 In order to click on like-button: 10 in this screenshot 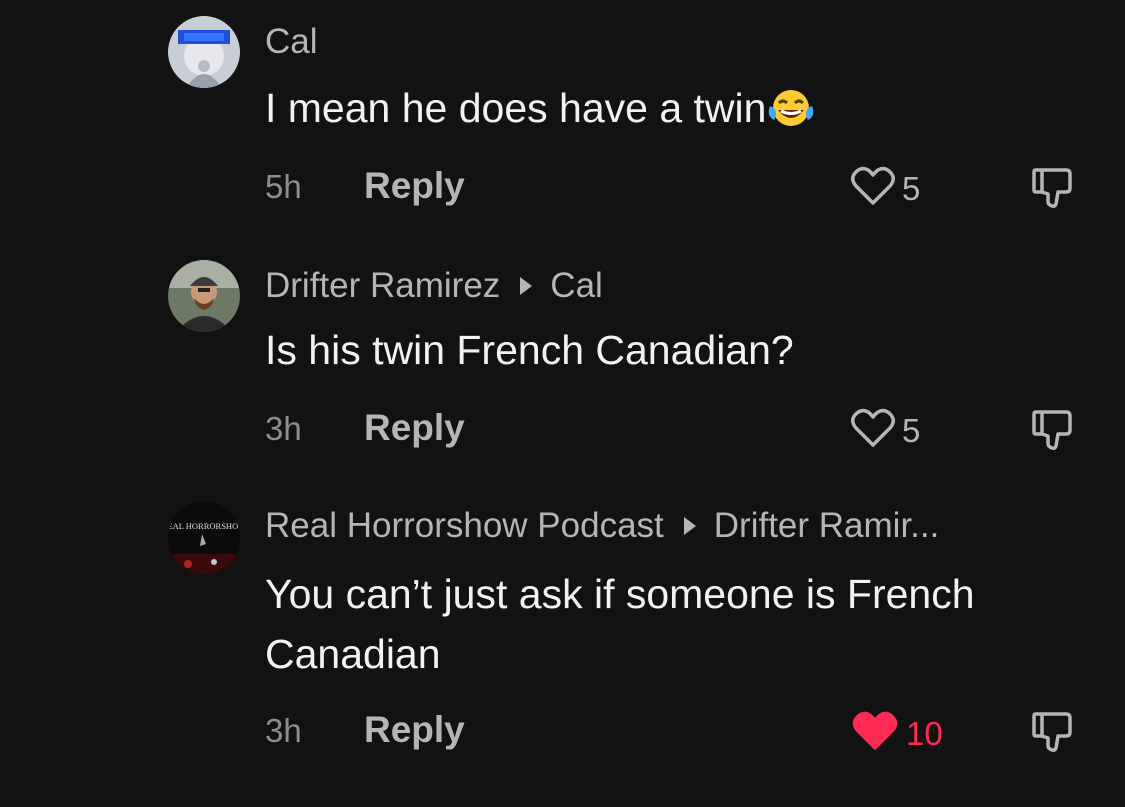, I will do `click(896, 733)`.